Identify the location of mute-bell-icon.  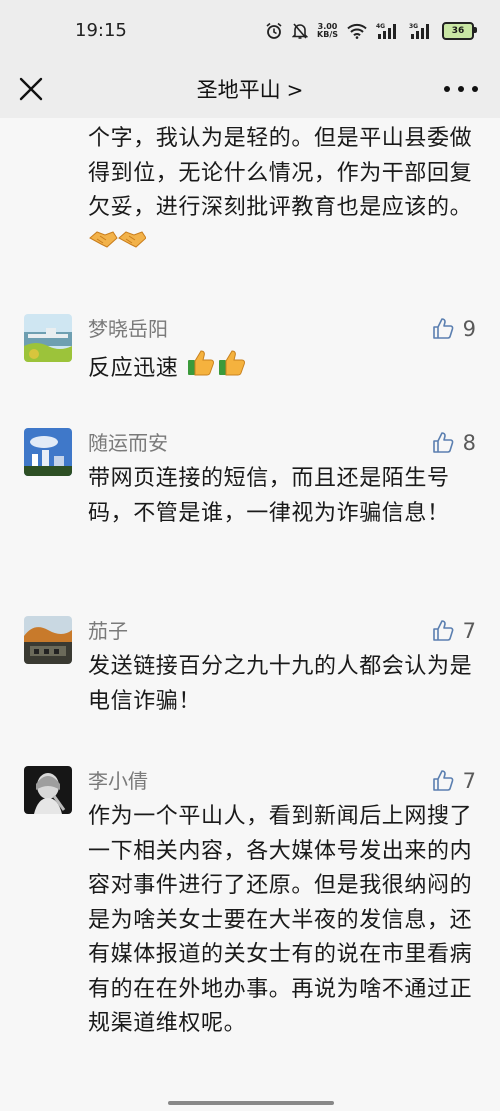
(300, 31).